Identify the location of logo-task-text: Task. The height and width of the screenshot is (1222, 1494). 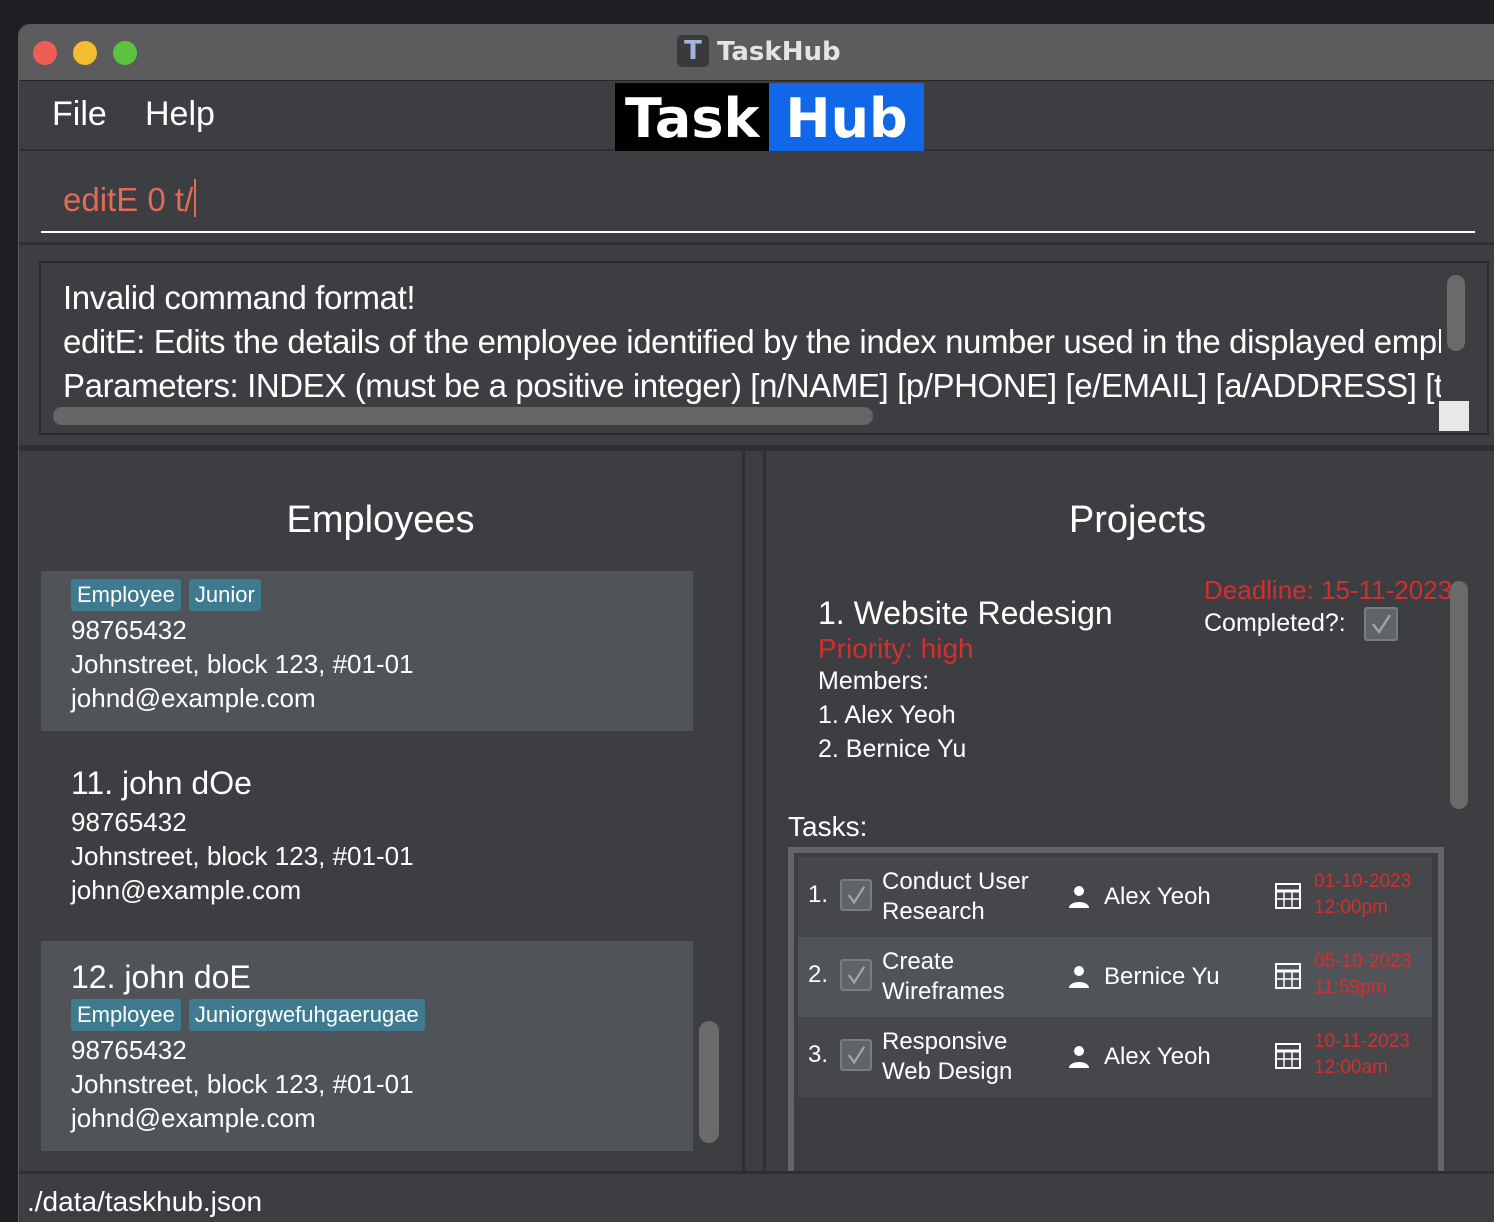
(692, 117).